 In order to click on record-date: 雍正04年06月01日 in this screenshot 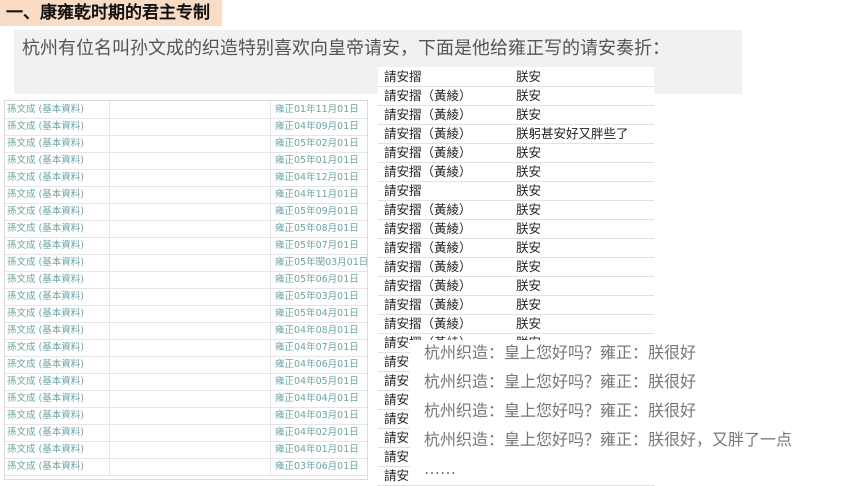, I will do `click(317, 364)`.